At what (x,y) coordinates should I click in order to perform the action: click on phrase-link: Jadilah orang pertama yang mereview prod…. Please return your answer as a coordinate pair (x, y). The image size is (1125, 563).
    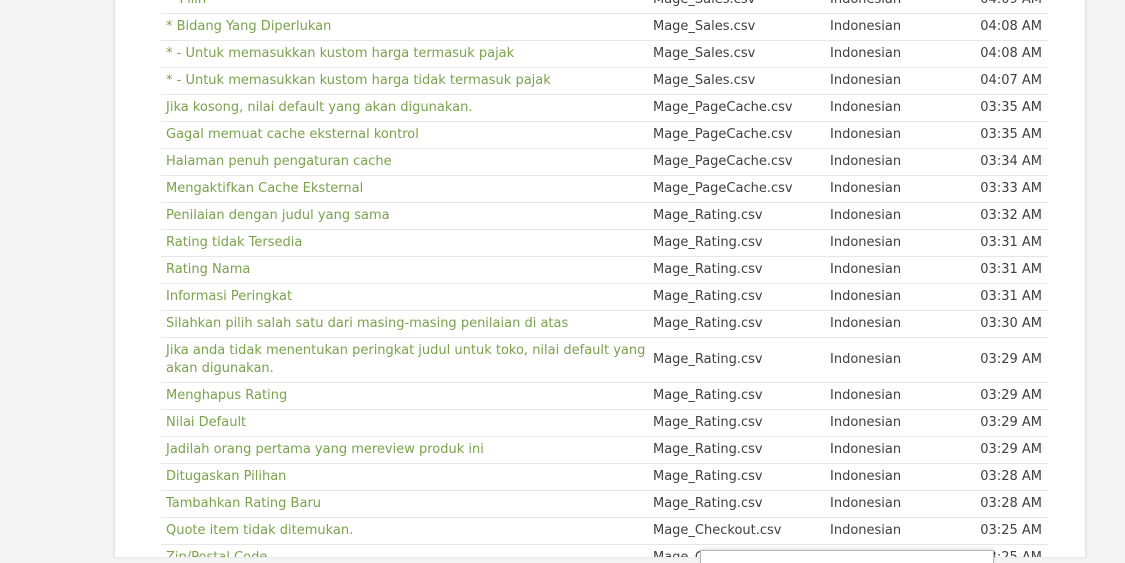
    Looking at the image, I should click on (404, 450).